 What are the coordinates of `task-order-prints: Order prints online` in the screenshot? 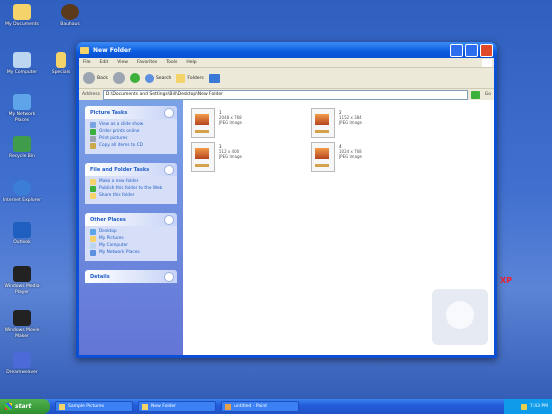 It's located at (131, 132).